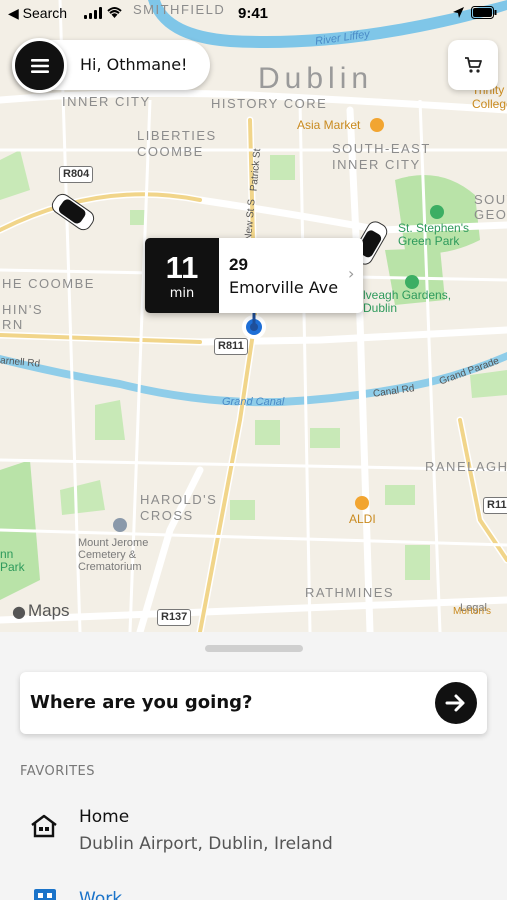 Image resolution: width=507 pixels, height=900 pixels. Describe the element at coordinates (93, 12) in the screenshot. I see `signal-bars-icon` at that location.